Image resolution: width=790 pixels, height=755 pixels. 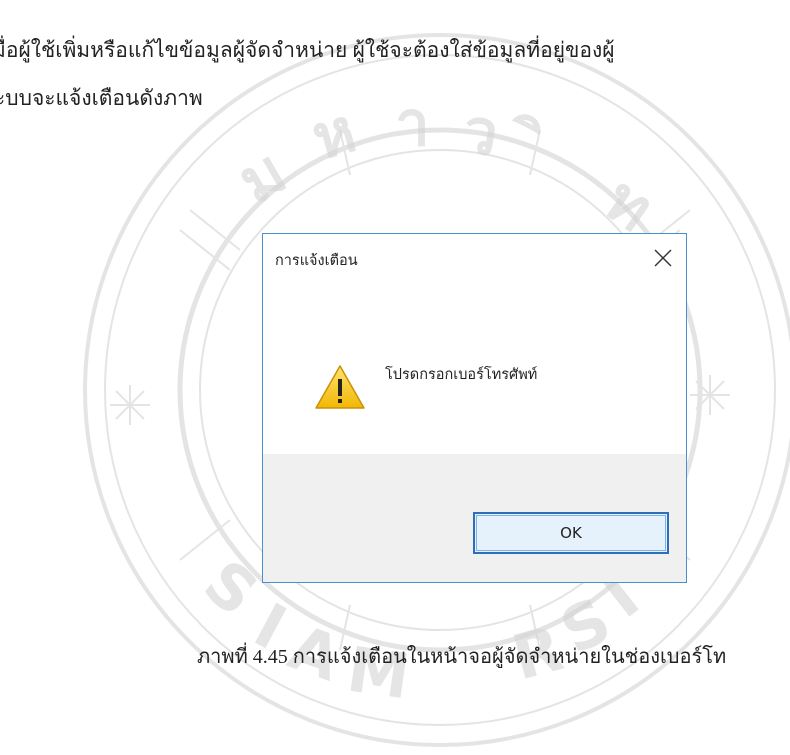 What do you see at coordinates (412, 123) in the screenshot?
I see `svg-text: า` at bounding box center [412, 123].